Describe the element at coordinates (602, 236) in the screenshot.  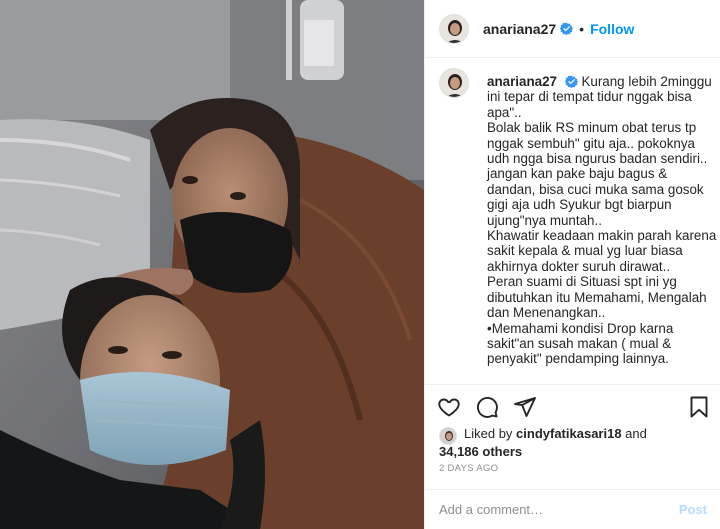
I see `caption-line: Khawatir keadaan makin parah karena` at that location.